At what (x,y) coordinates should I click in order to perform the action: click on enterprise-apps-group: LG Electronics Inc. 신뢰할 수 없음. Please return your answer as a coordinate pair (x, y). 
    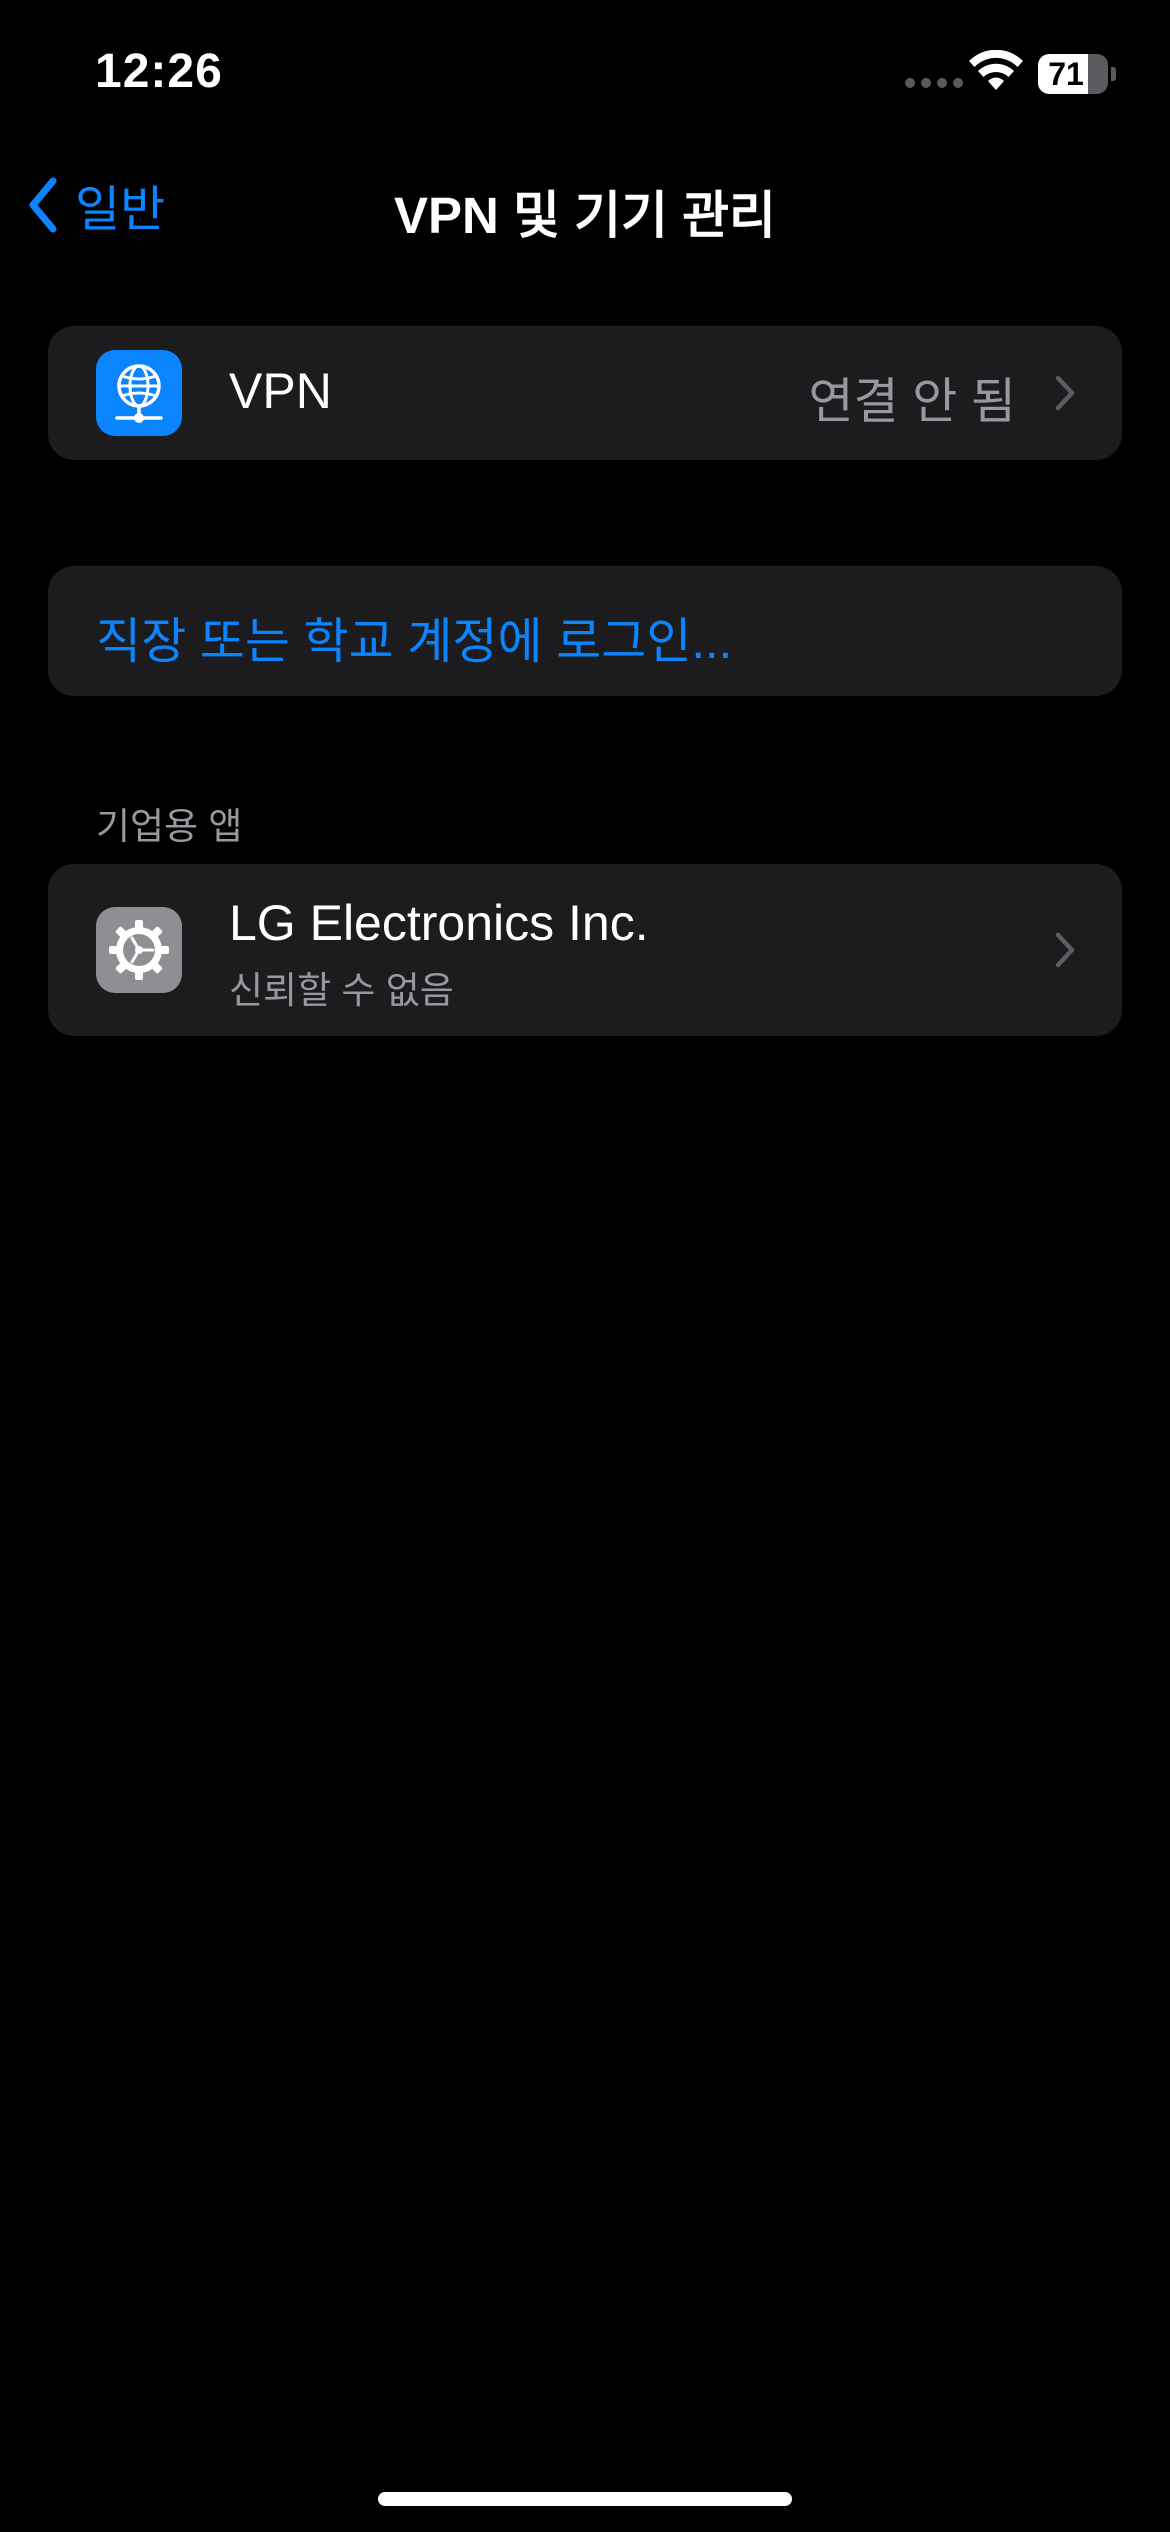
    Looking at the image, I should click on (585, 950).